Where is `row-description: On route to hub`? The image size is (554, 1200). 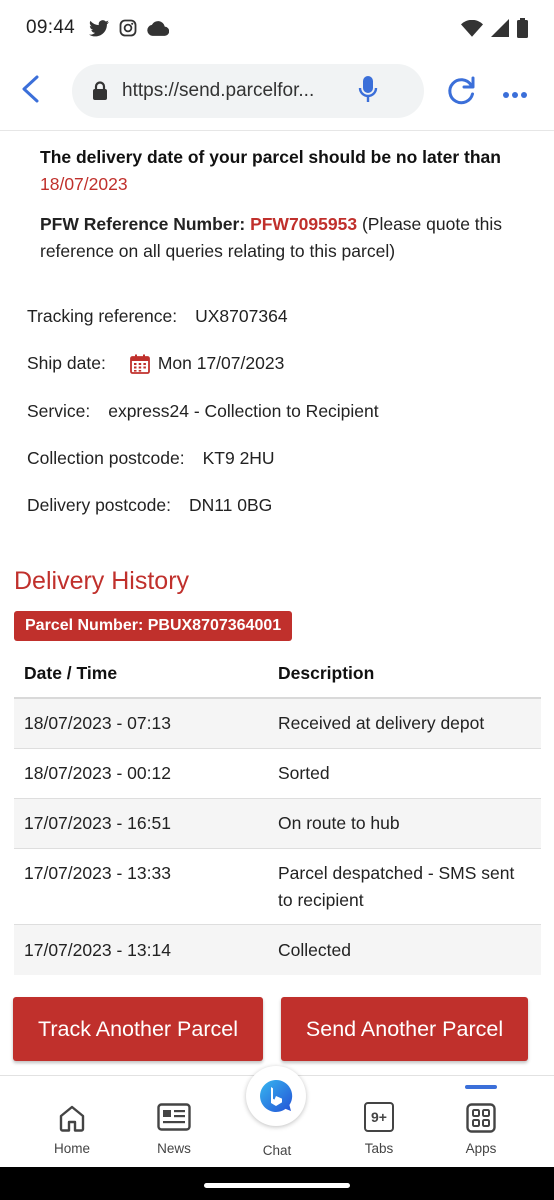 row-description: On route to hub is located at coordinates (339, 823).